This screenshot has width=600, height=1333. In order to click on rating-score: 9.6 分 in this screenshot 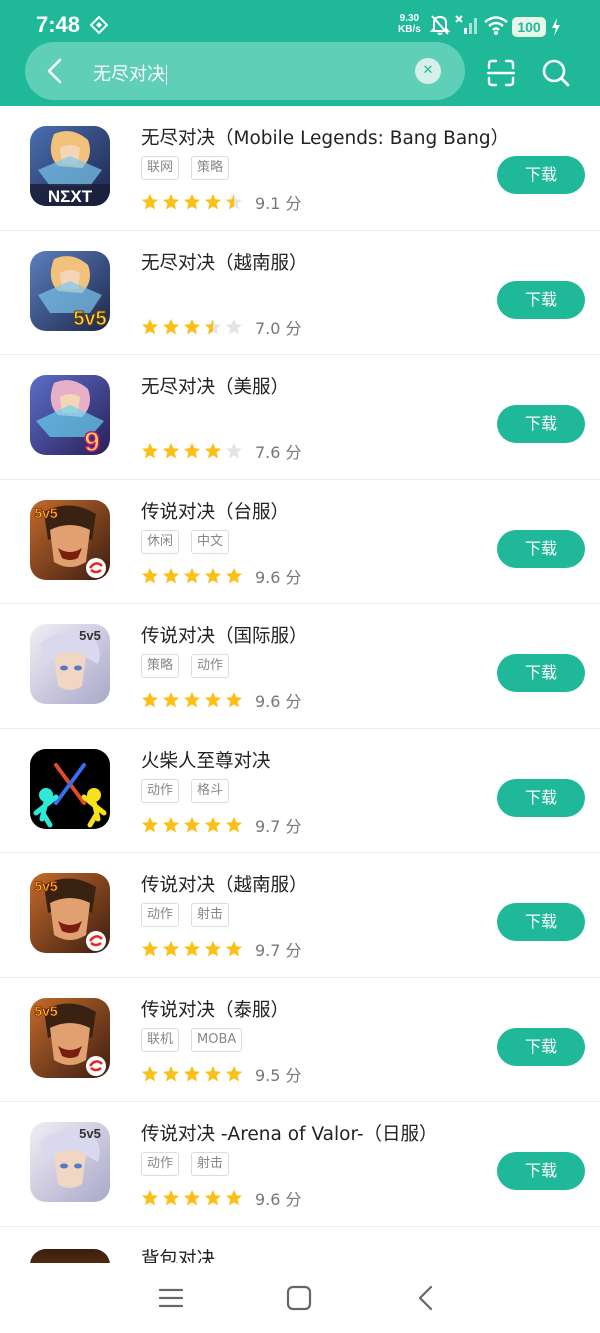, I will do `click(278, 701)`.